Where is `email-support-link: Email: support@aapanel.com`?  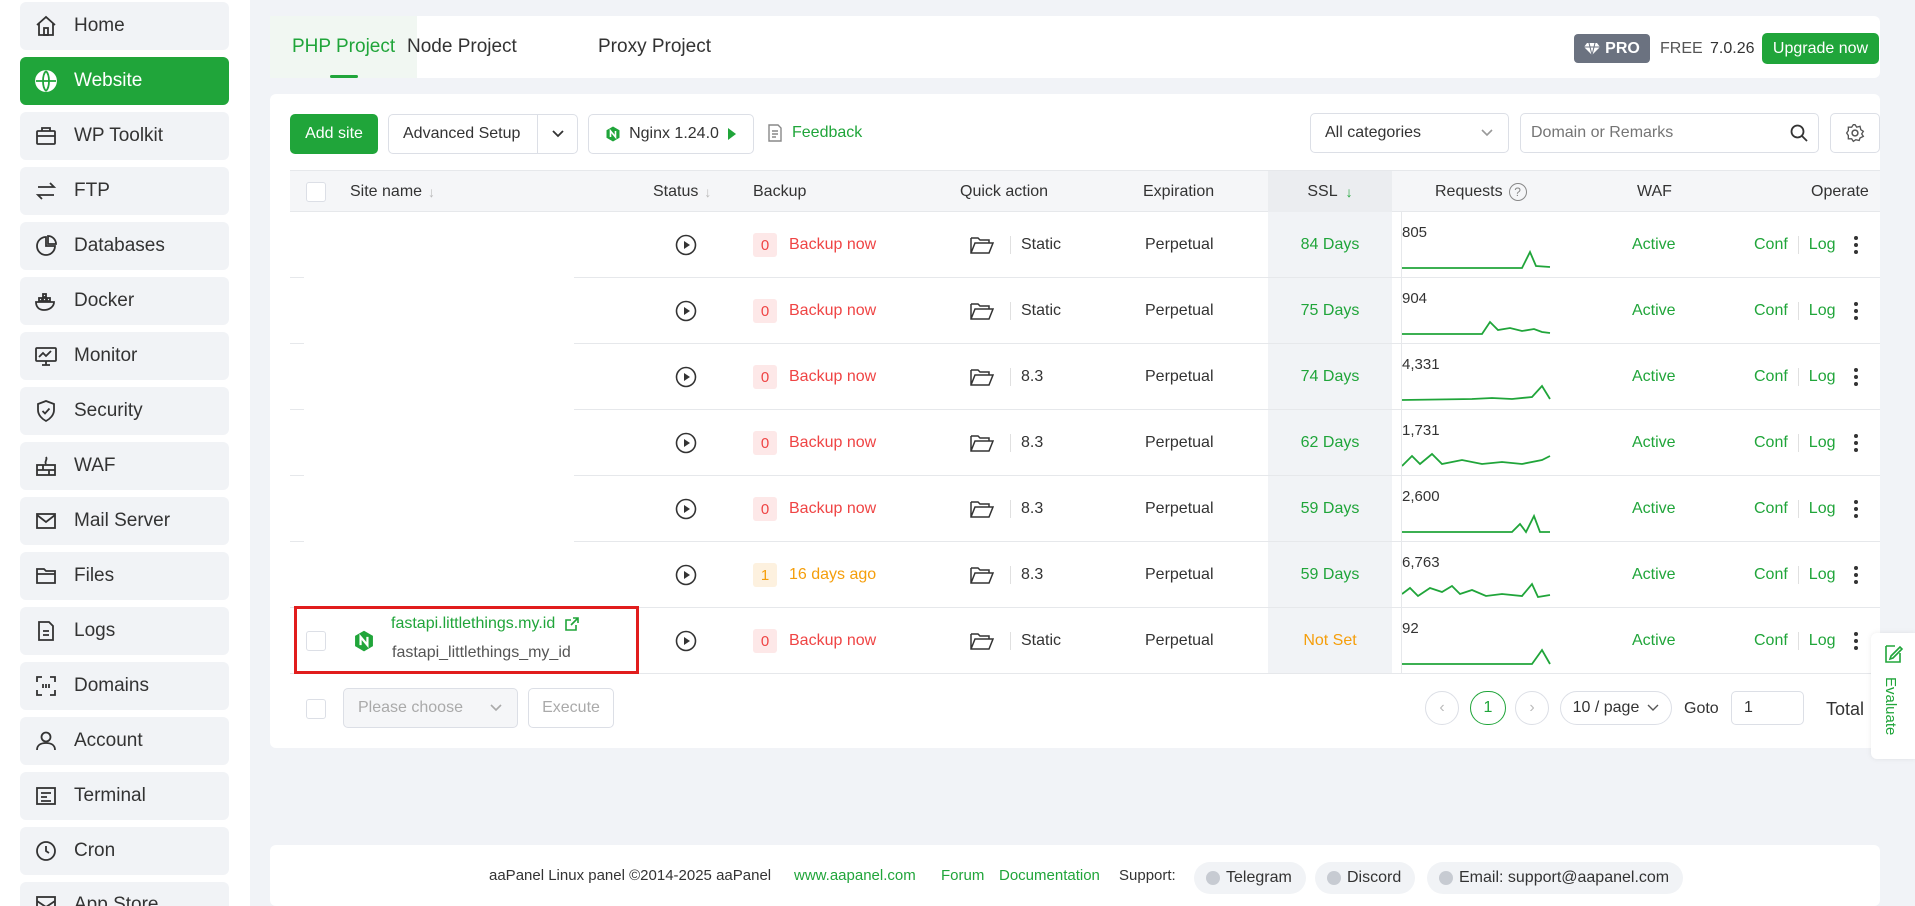 email-support-link: Email: support@aapanel.com is located at coordinates (1555, 878).